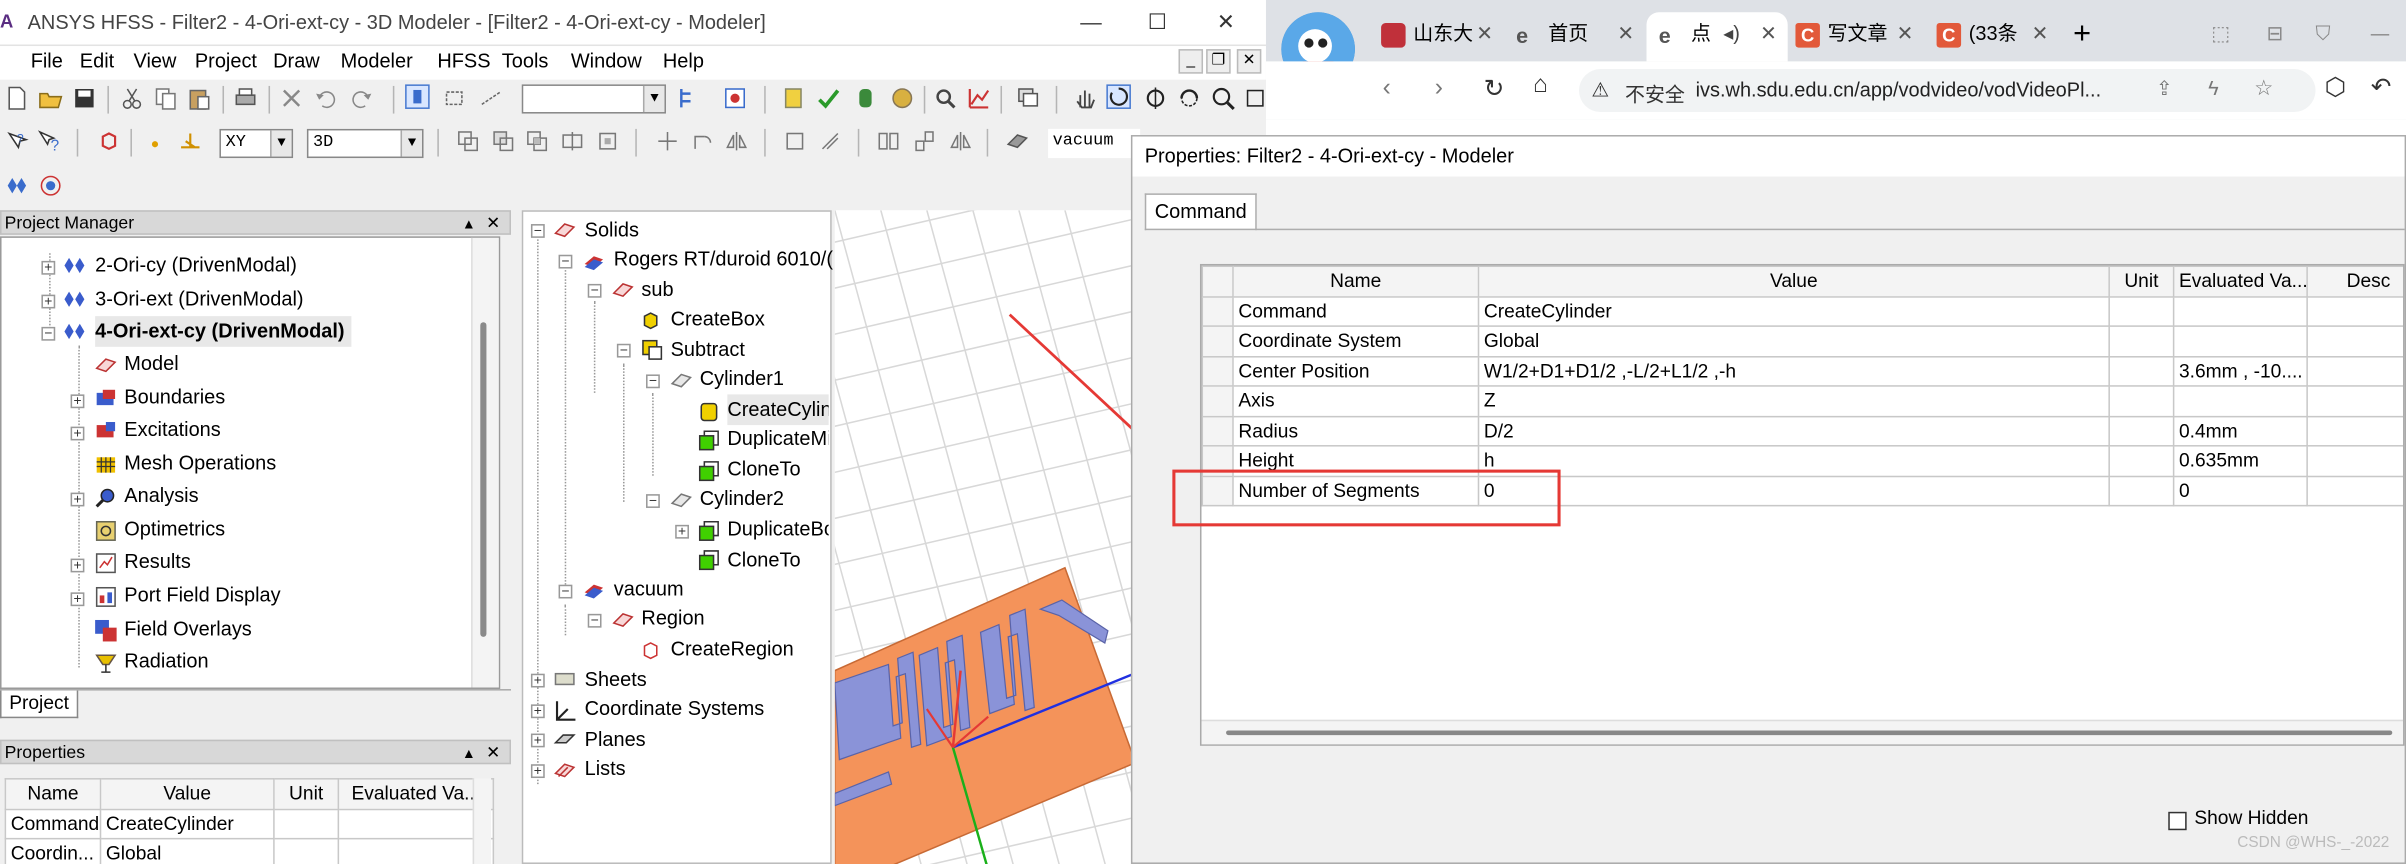 Image resolution: width=2406 pixels, height=864 pixels. I want to click on rotate-object-icon, so click(703, 141).